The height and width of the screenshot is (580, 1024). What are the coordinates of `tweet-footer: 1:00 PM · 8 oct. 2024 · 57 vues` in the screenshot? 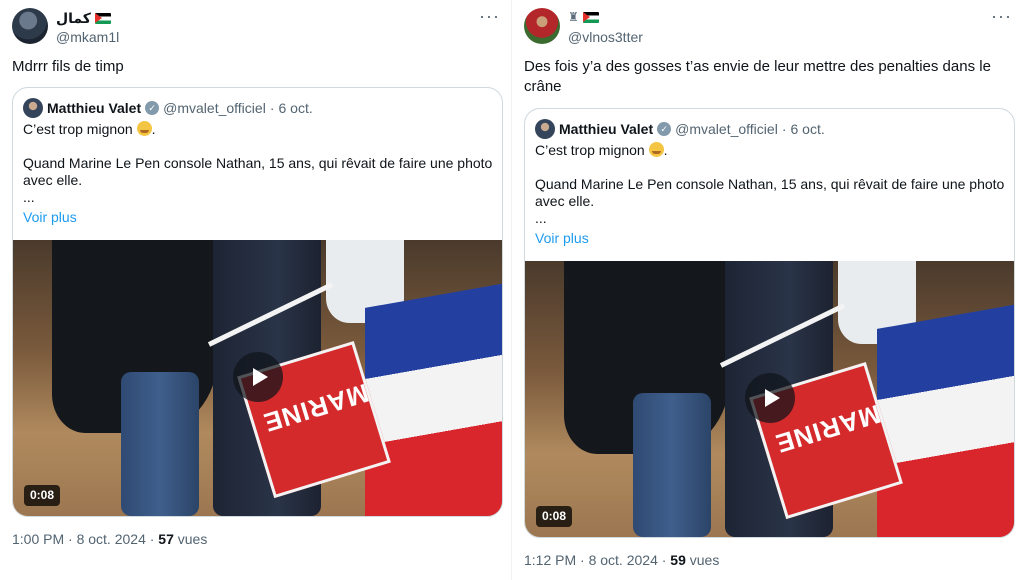 It's located at (109, 539).